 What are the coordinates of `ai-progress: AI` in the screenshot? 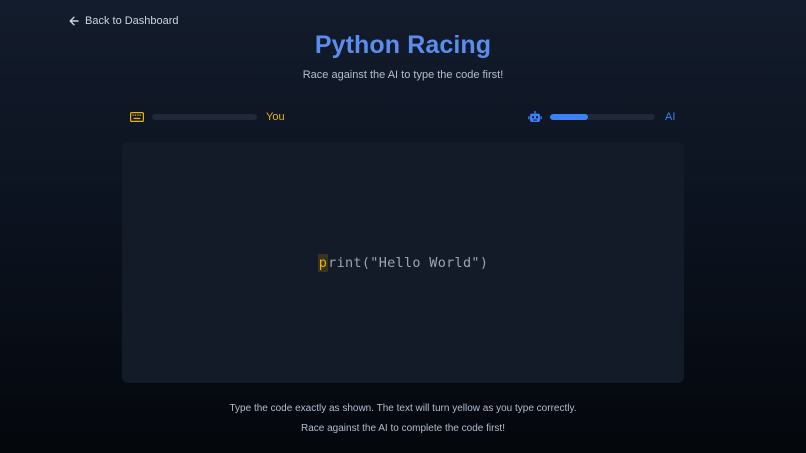 It's located at (601, 117).